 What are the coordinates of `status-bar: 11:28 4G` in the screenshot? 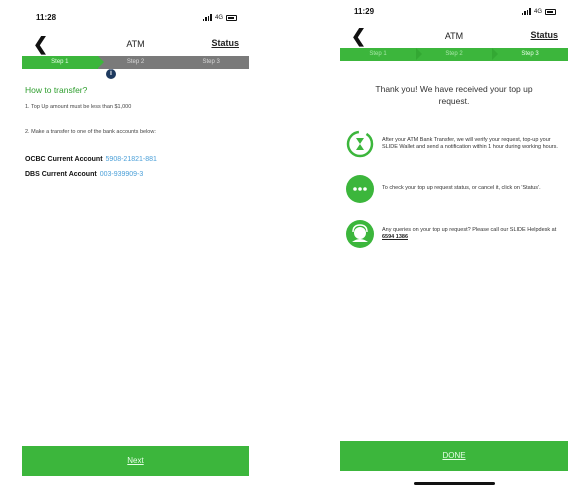 It's located at (135, 19).